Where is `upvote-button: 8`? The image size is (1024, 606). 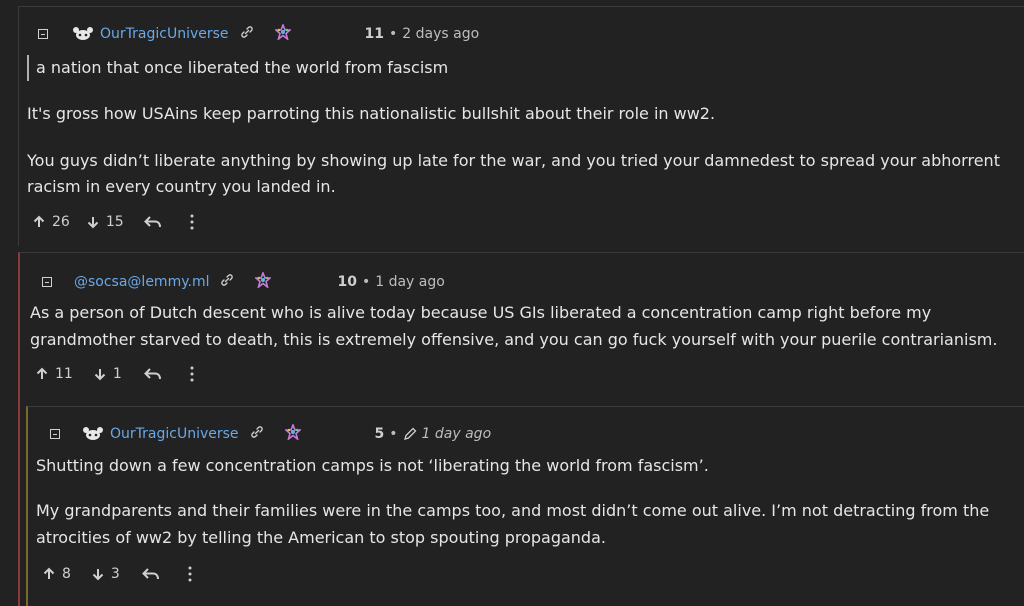
upvote-button: 8 is located at coordinates (56, 574).